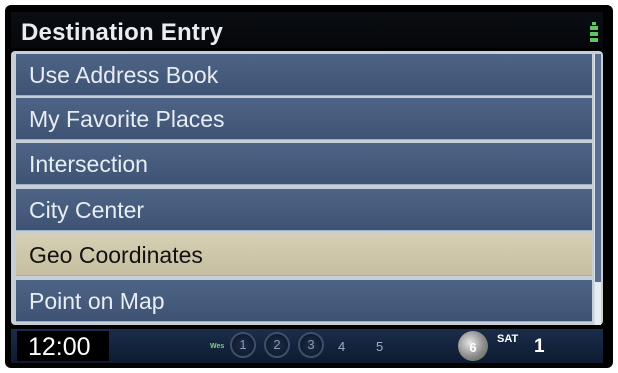 The width and height of the screenshot is (618, 373). What do you see at coordinates (124, 75) in the screenshot?
I see `menu-item-label: Use Address Book` at bounding box center [124, 75].